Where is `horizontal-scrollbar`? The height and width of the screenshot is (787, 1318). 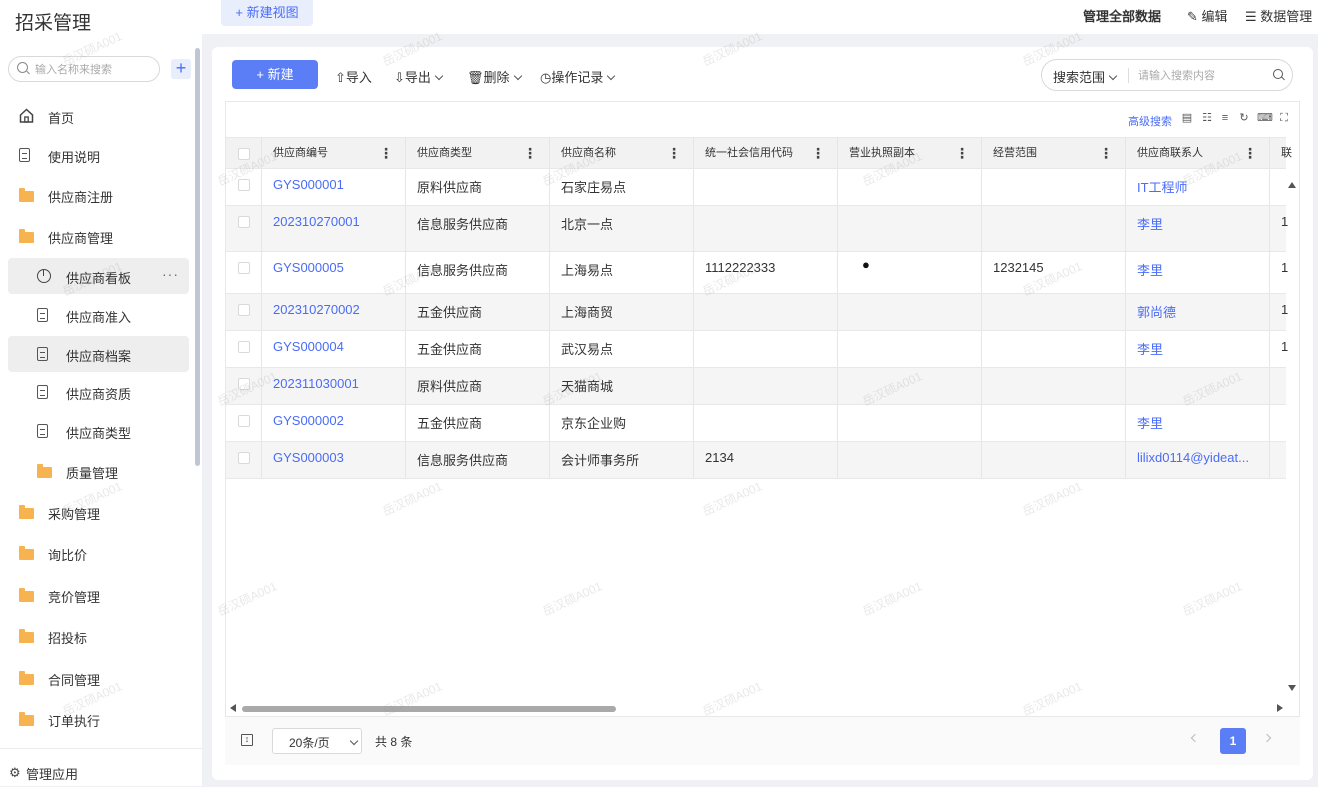 horizontal-scrollbar is located at coordinates (429, 709).